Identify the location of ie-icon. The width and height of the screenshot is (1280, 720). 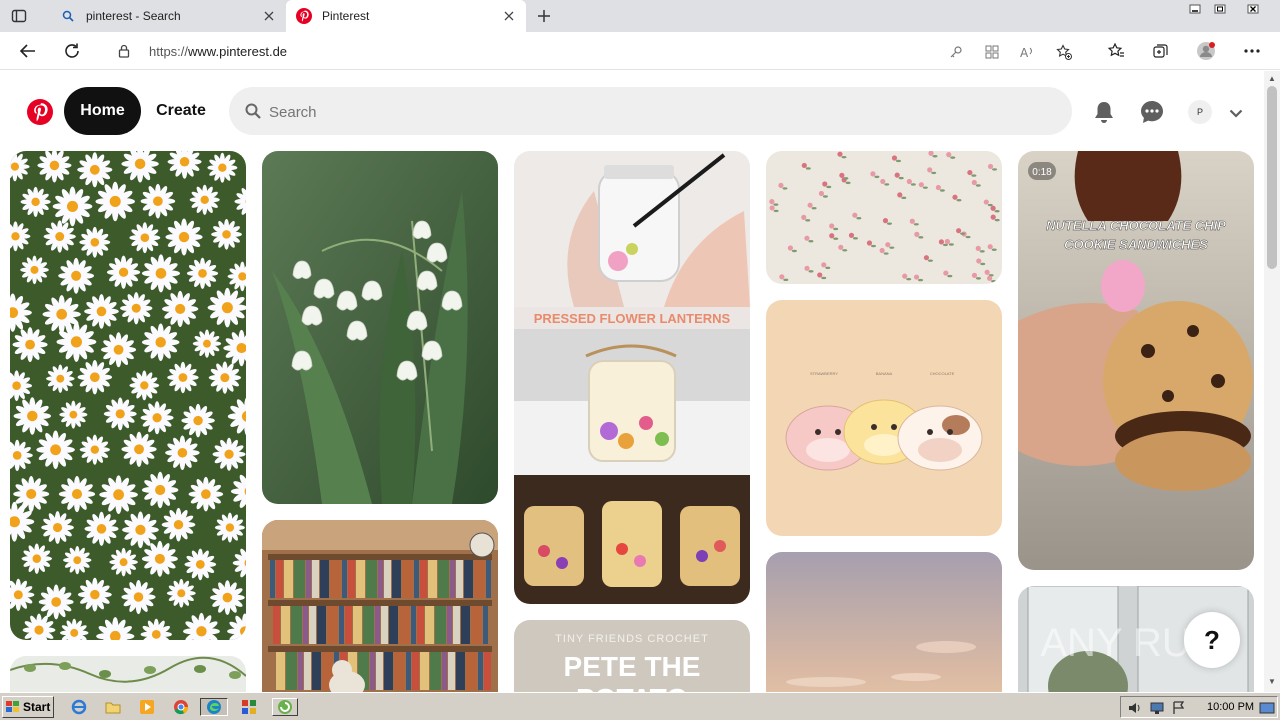
(79, 707).